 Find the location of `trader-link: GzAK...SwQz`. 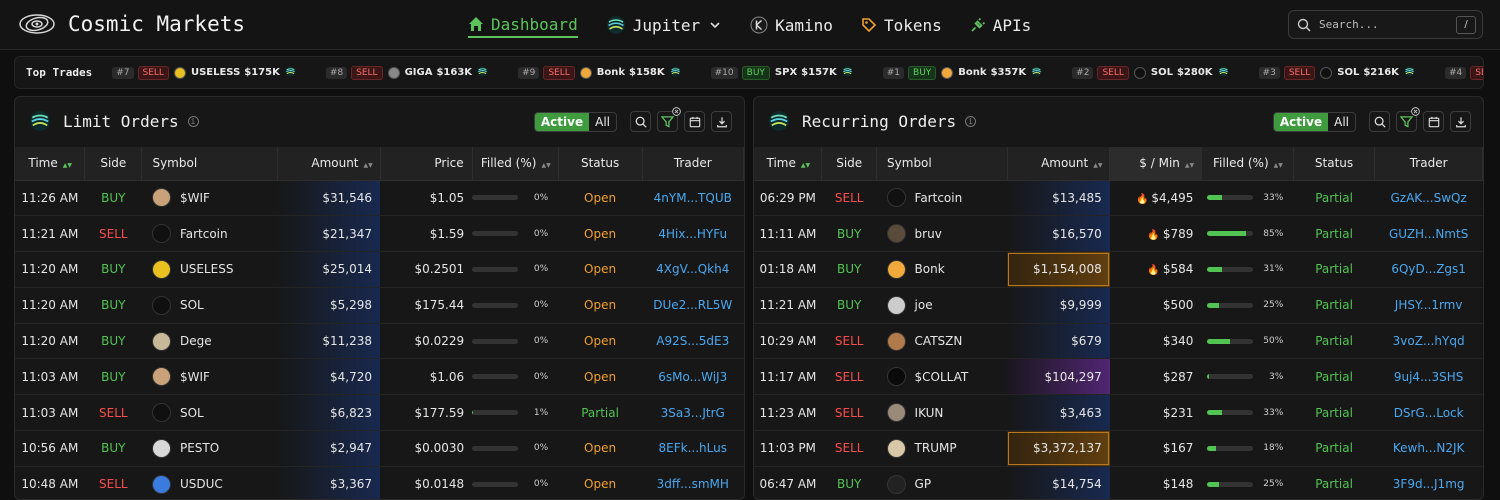

trader-link: GzAK...SwQz is located at coordinates (1428, 198).